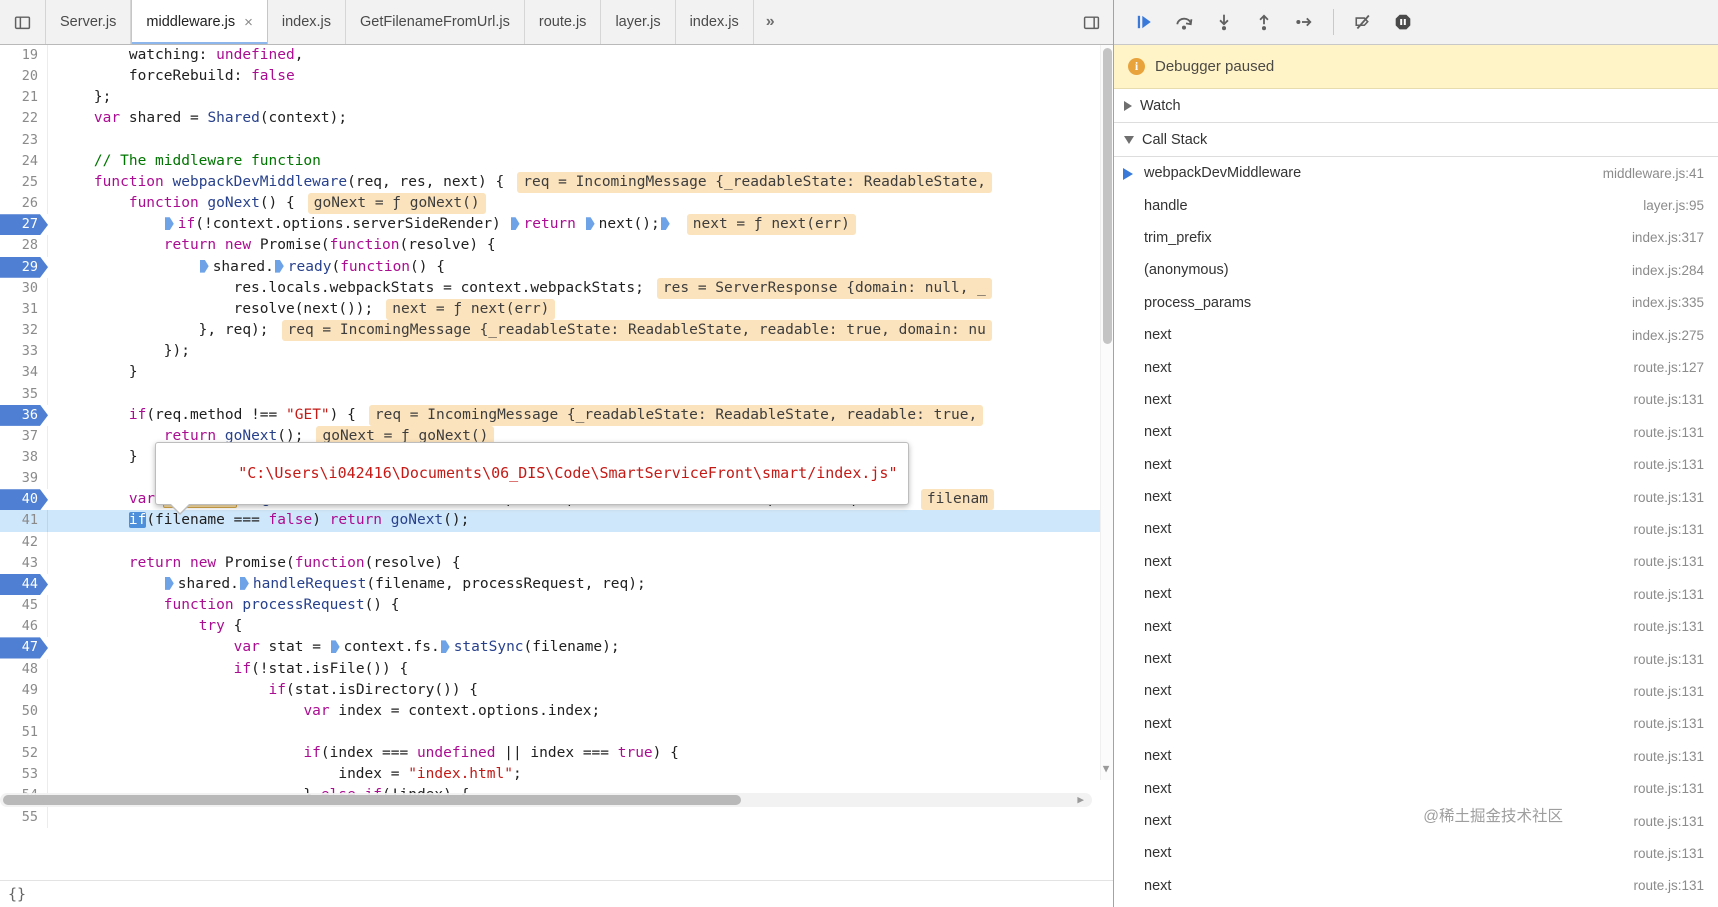  What do you see at coordinates (1363, 22) in the screenshot?
I see `deactivate-breakpoints-button` at bounding box center [1363, 22].